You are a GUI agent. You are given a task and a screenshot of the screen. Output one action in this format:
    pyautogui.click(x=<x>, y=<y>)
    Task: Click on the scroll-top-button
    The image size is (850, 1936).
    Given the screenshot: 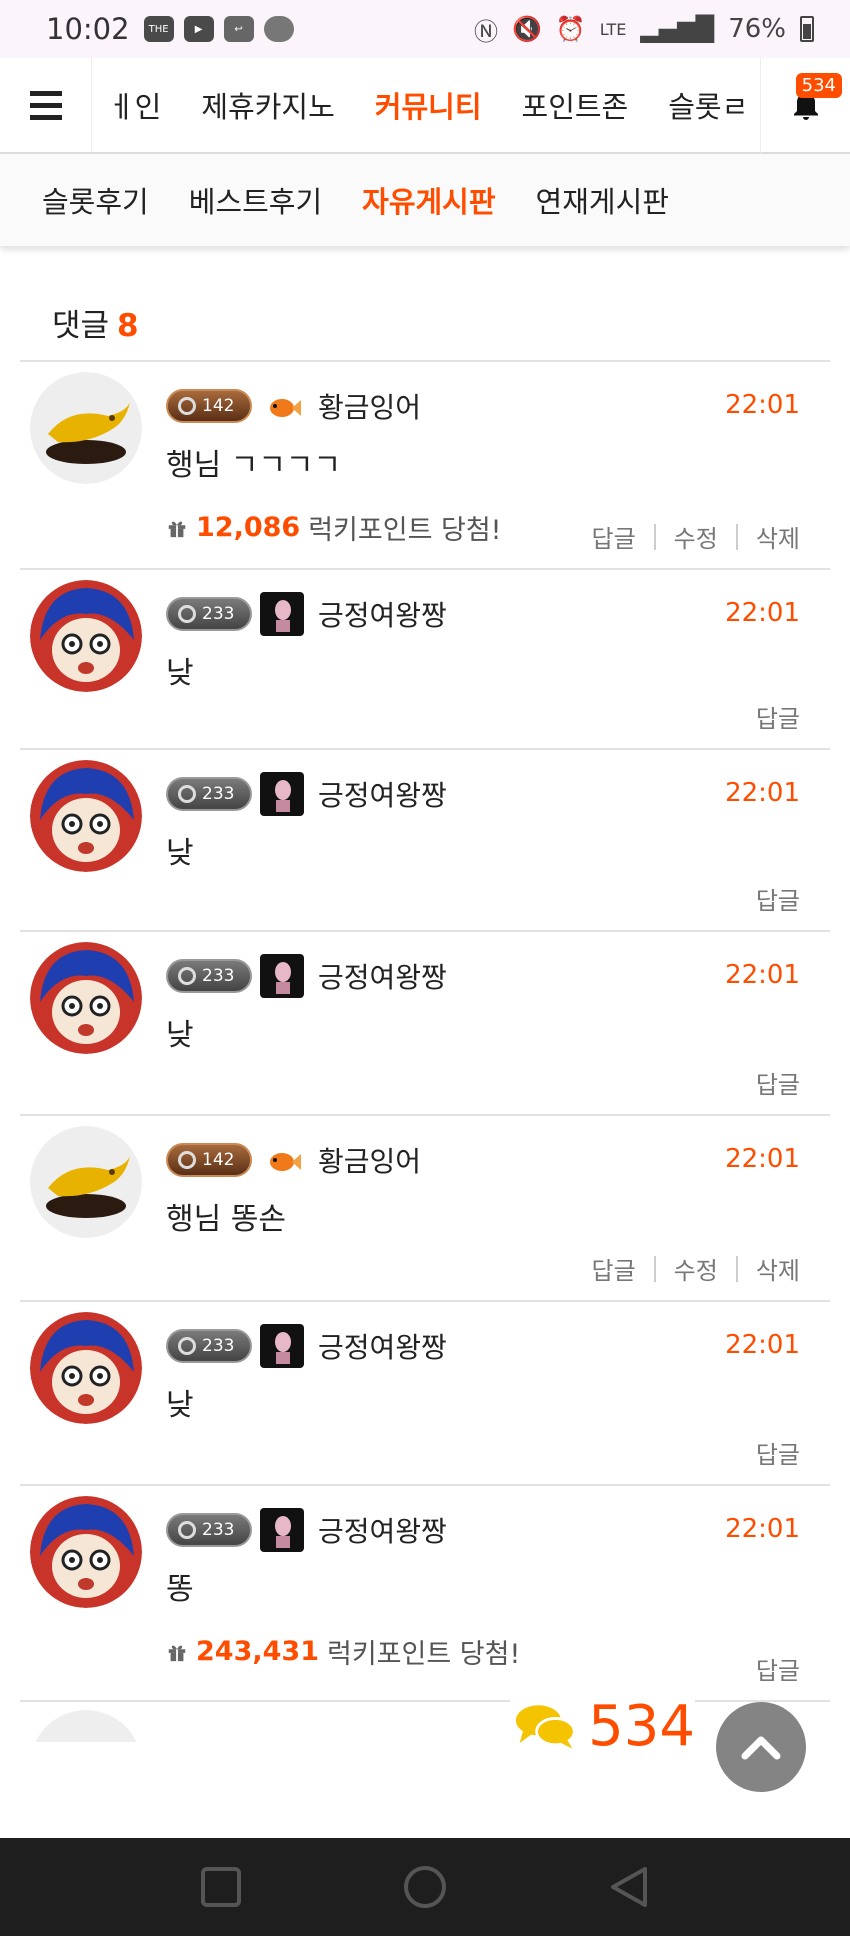 What is the action you would take?
    pyautogui.click(x=761, y=1747)
    